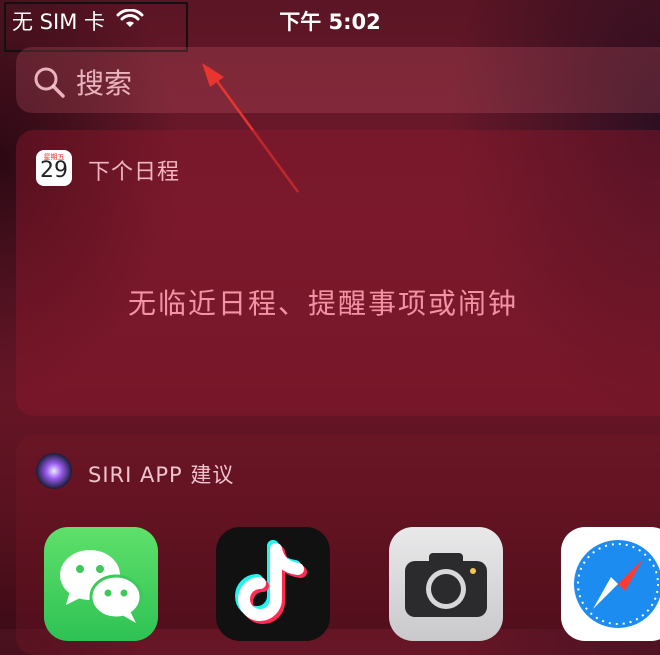  What do you see at coordinates (104, 83) in the screenshot?
I see `search-placeholder: 搜索` at bounding box center [104, 83].